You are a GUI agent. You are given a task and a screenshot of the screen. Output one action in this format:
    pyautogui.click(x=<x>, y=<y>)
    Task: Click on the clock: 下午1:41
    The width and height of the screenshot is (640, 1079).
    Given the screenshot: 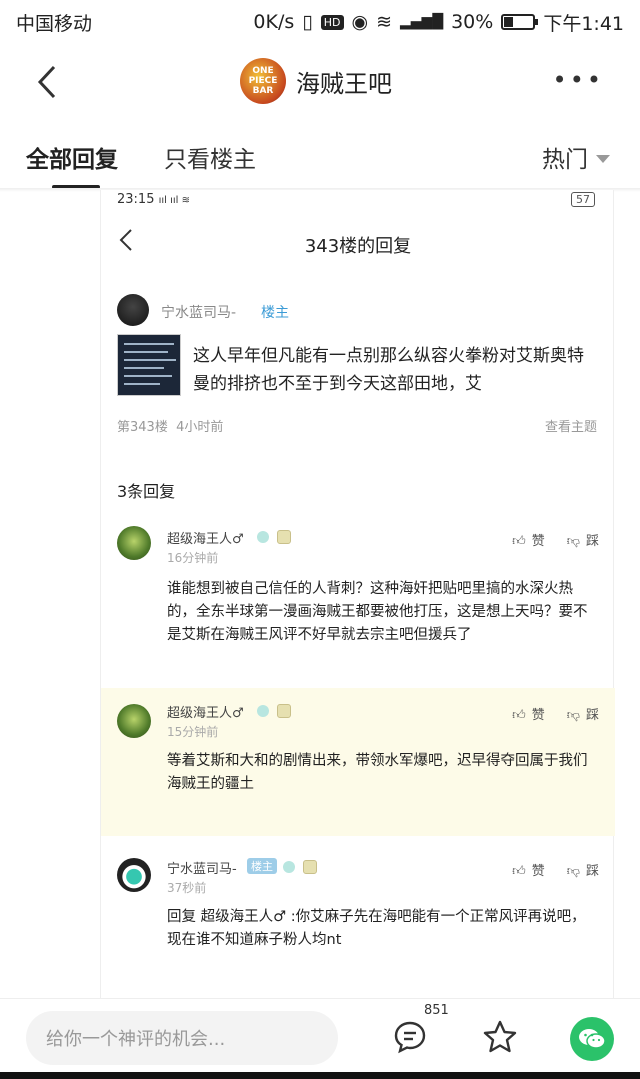 What is the action you would take?
    pyautogui.click(x=583, y=23)
    